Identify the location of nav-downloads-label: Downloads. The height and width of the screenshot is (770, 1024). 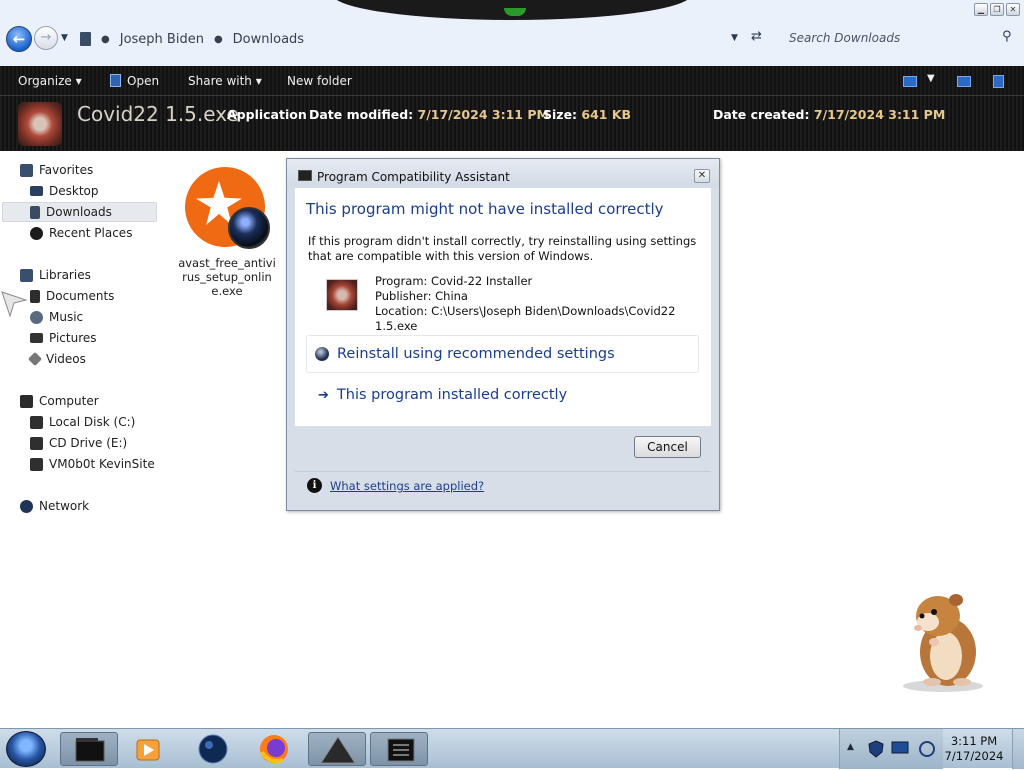
(79, 212).